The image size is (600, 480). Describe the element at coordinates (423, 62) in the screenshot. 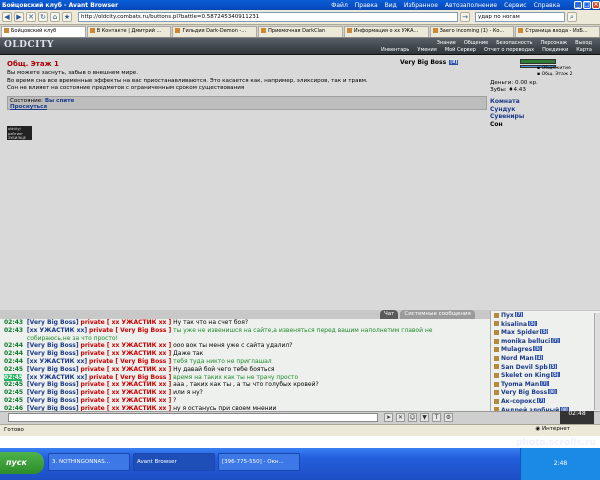

I see `user-name: Very Big Boss` at that location.